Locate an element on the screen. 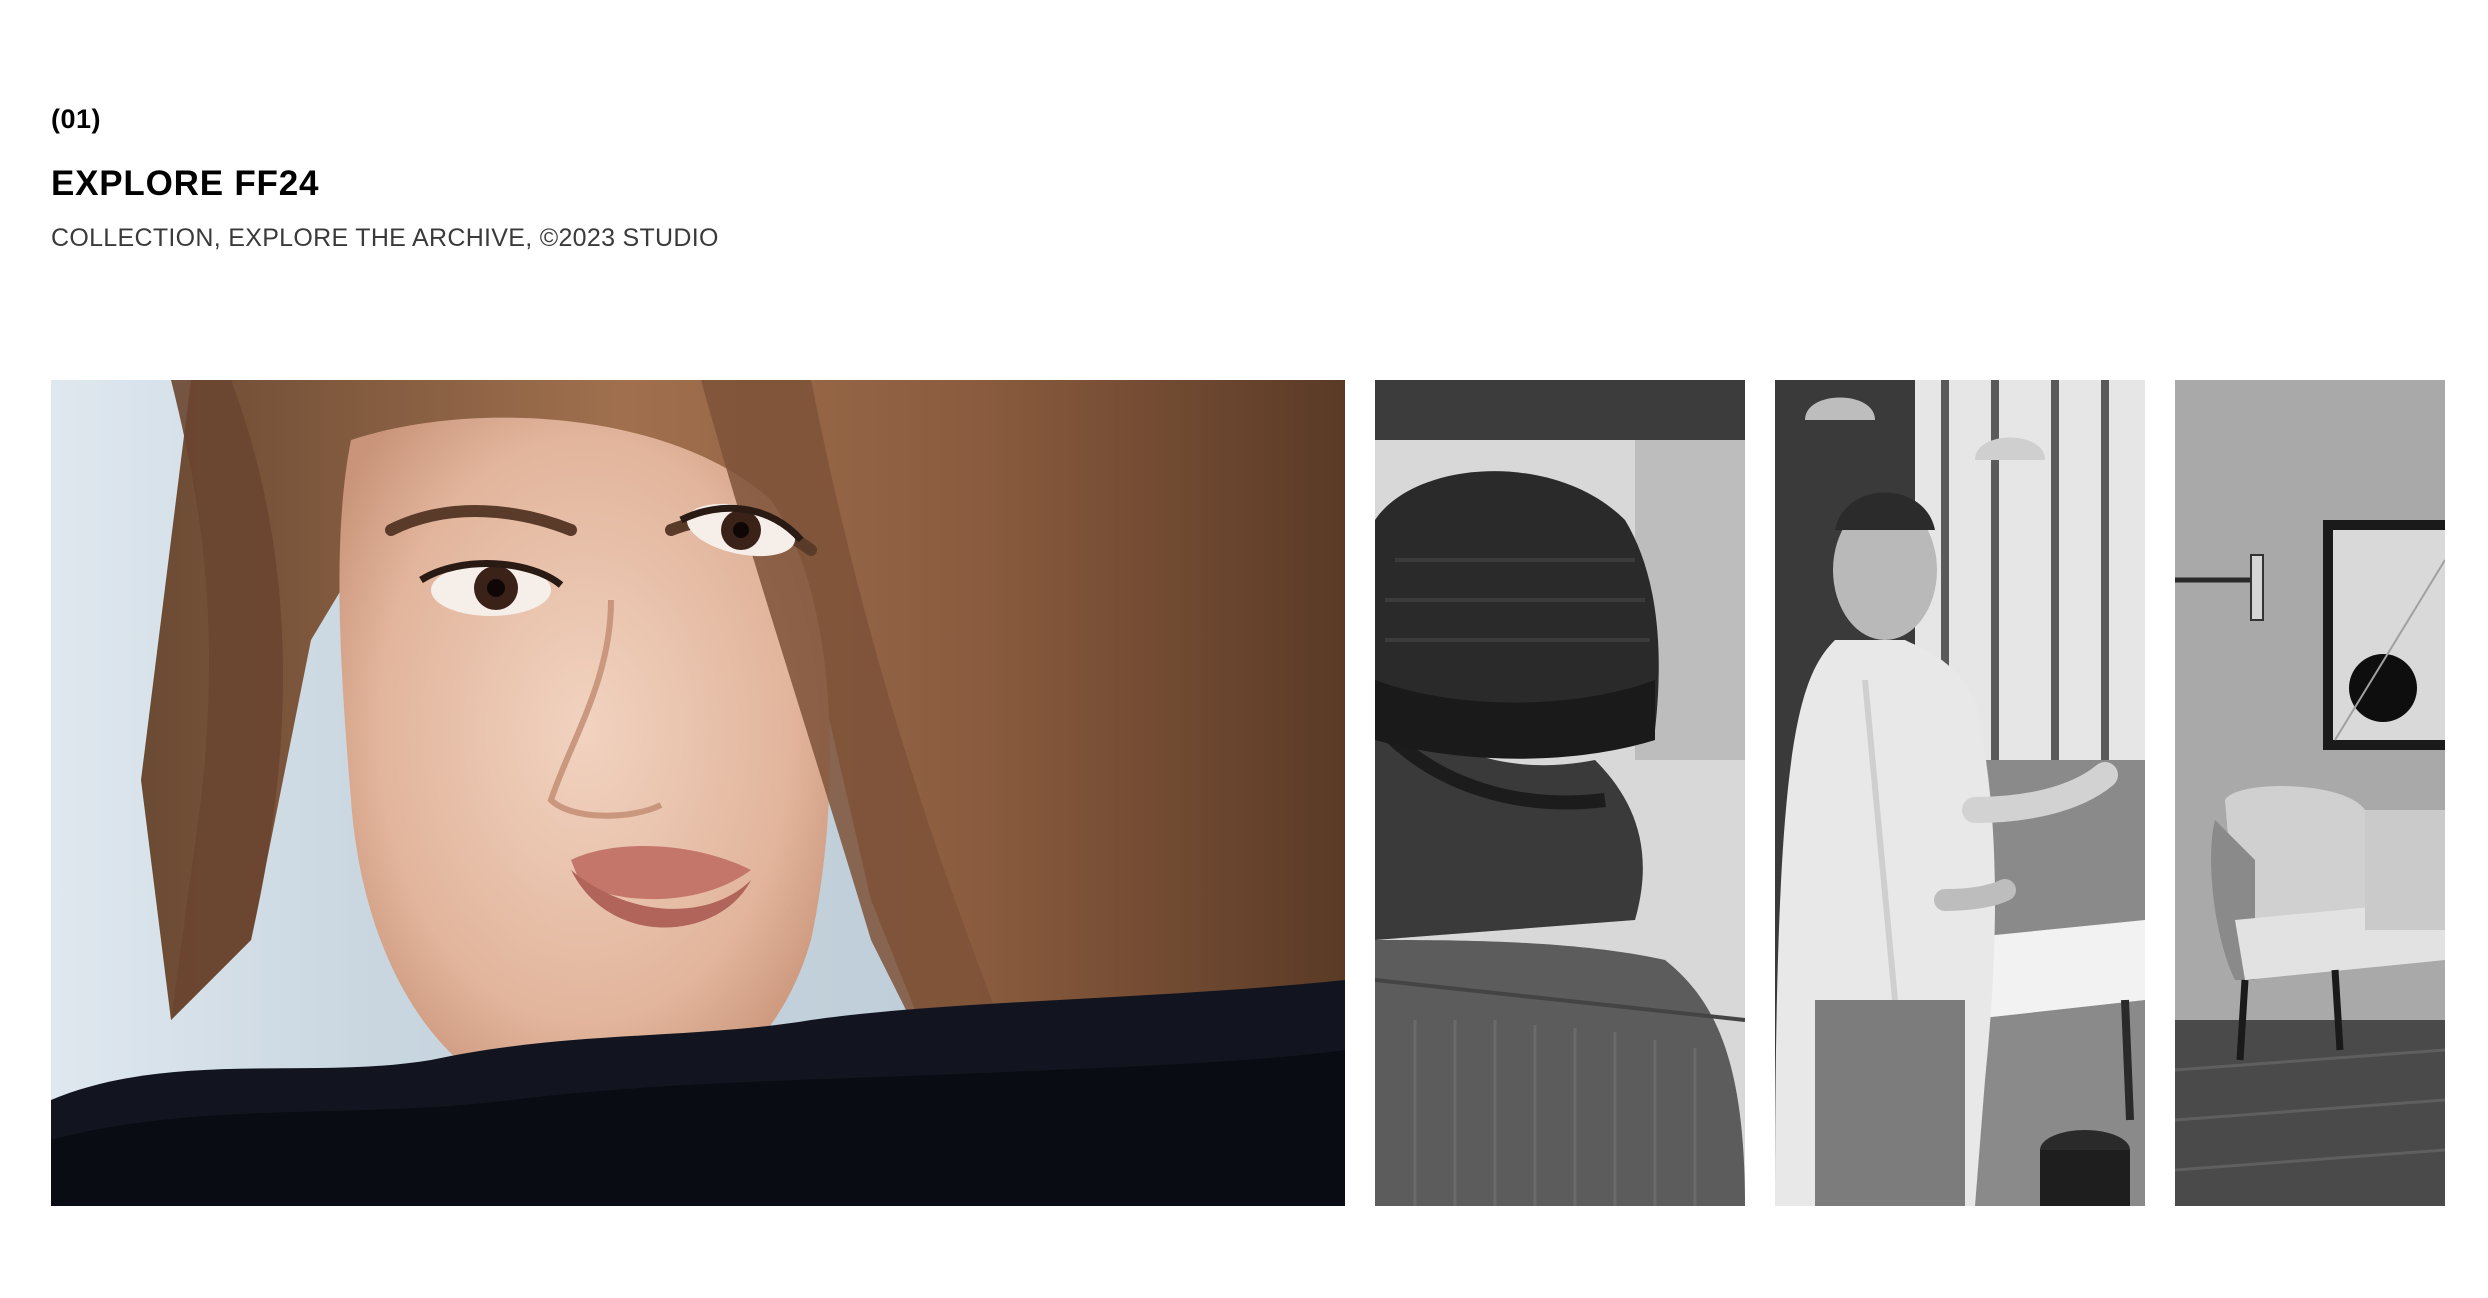  interior-armchair-image is located at coordinates (2310, 793).